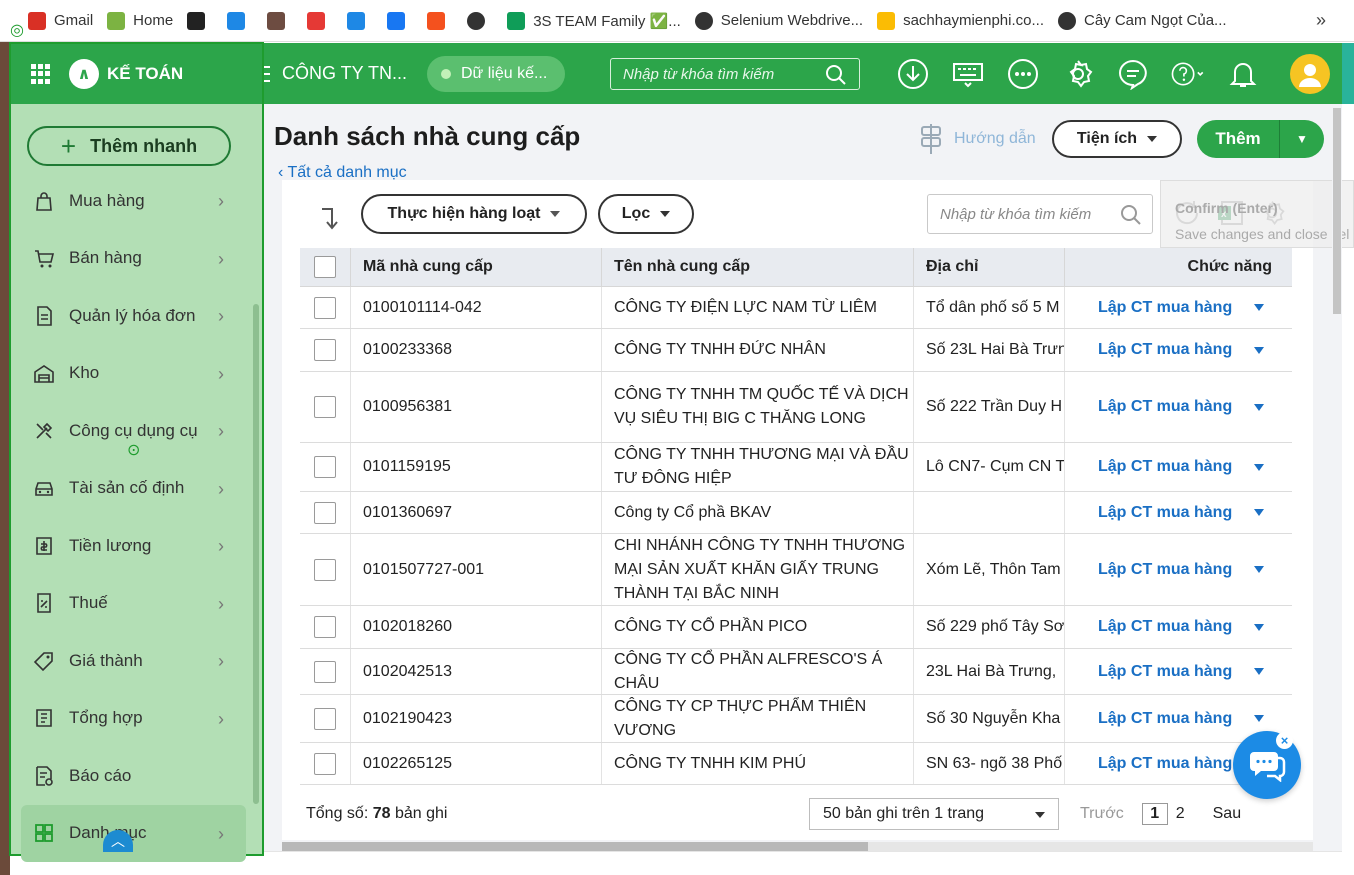 This screenshot has width=1354, height=875. Describe the element at coordinates (256, 554) in the screenshot. I see `sidebar-scrollbar` at that location.